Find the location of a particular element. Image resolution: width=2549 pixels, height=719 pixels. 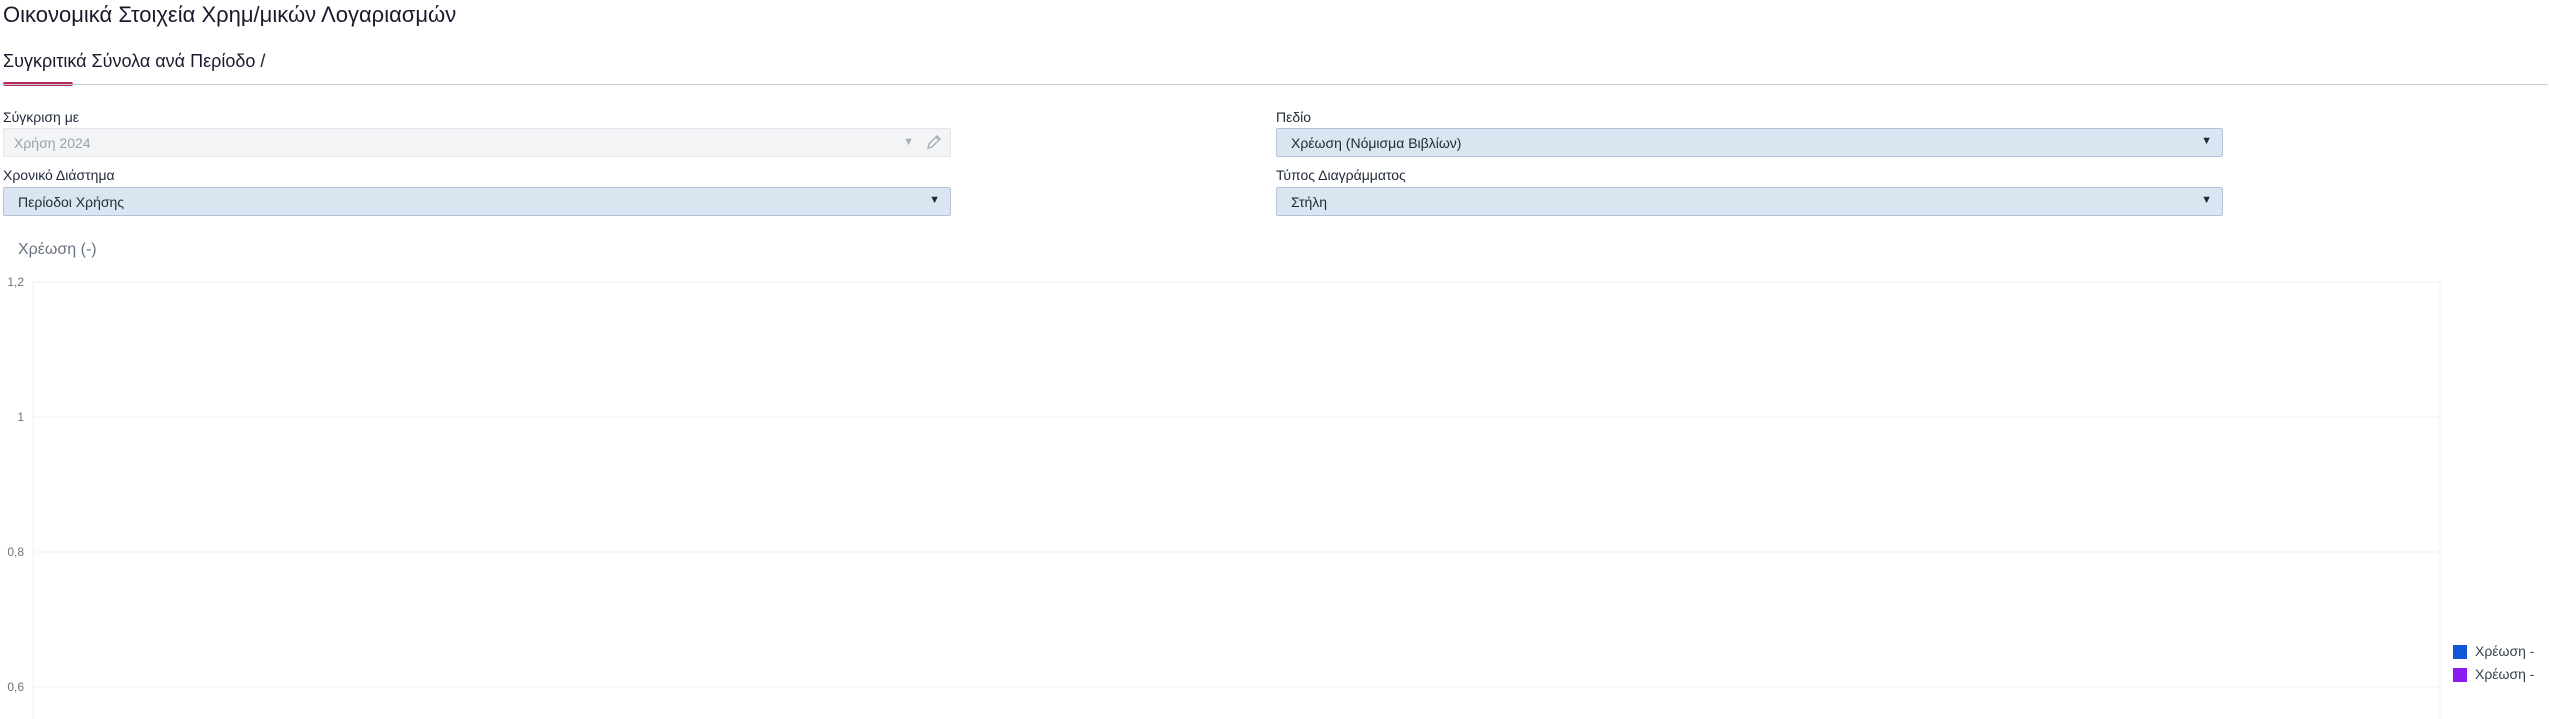

y-tick-label: 1,2 is located at coordinates (15, 282).